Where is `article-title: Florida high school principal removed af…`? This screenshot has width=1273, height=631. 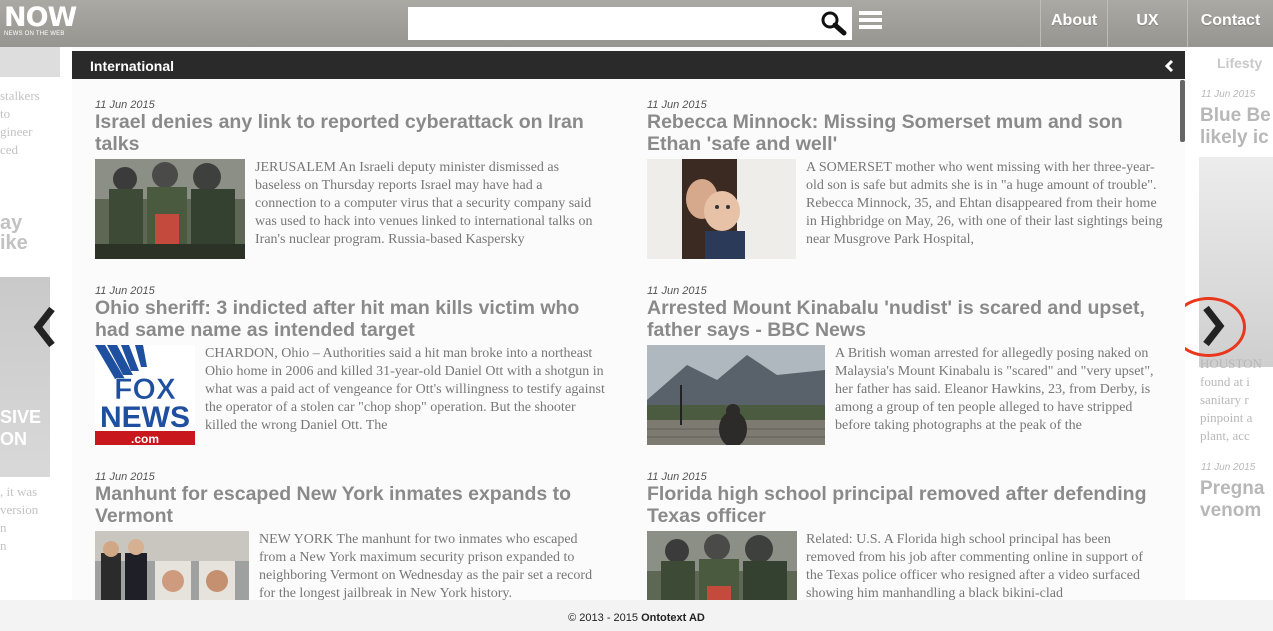 article-title: Florida high school principal removed af… is located at coordinates (907, 505).